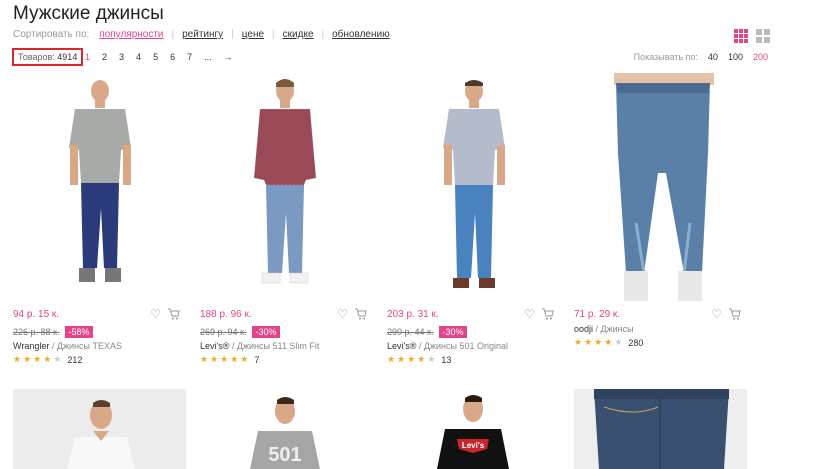 This screenshot has height=469, width=820. What do you see at coordinates (159, 57) in the screenshot?
I see `pagination: 1 2 3 4 5 6 7 ... →` at bounding box center [159, 57].